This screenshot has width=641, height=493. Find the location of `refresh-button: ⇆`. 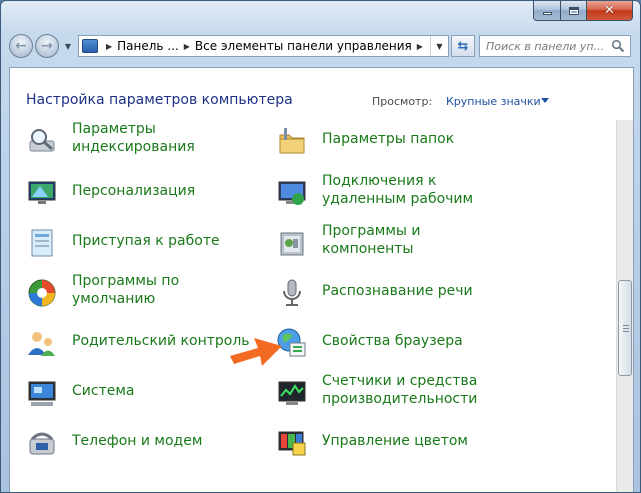

refresh-button: ⇆ is located at coordinates (463, 46).